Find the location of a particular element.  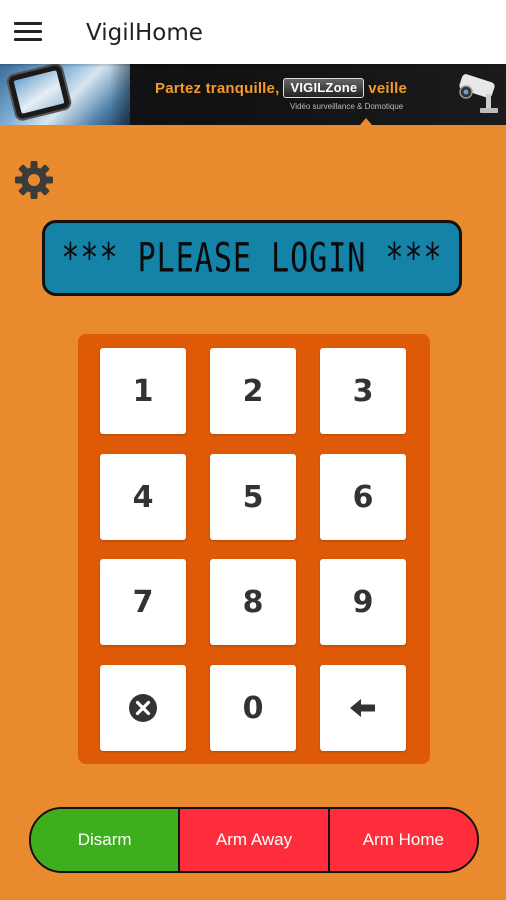

arm-mode-bar: Disarm Arm Away Arm Home is located at coordinates (254, 840).